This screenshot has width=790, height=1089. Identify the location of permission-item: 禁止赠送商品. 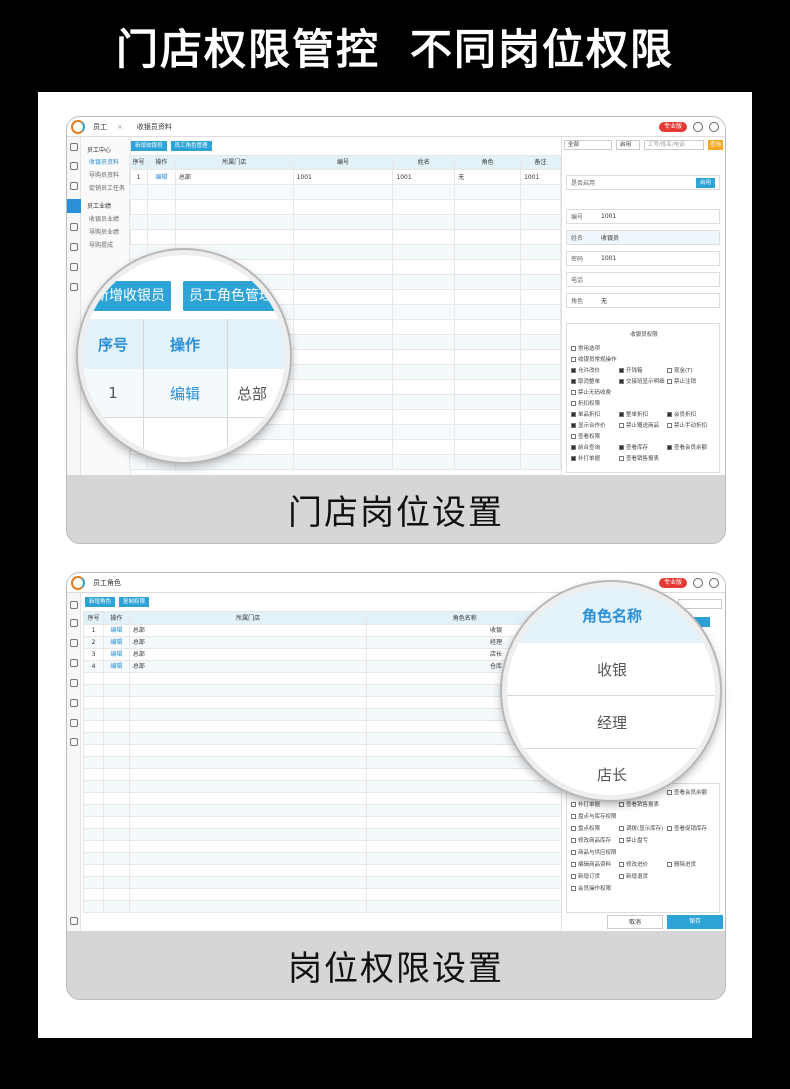
(639, 425).